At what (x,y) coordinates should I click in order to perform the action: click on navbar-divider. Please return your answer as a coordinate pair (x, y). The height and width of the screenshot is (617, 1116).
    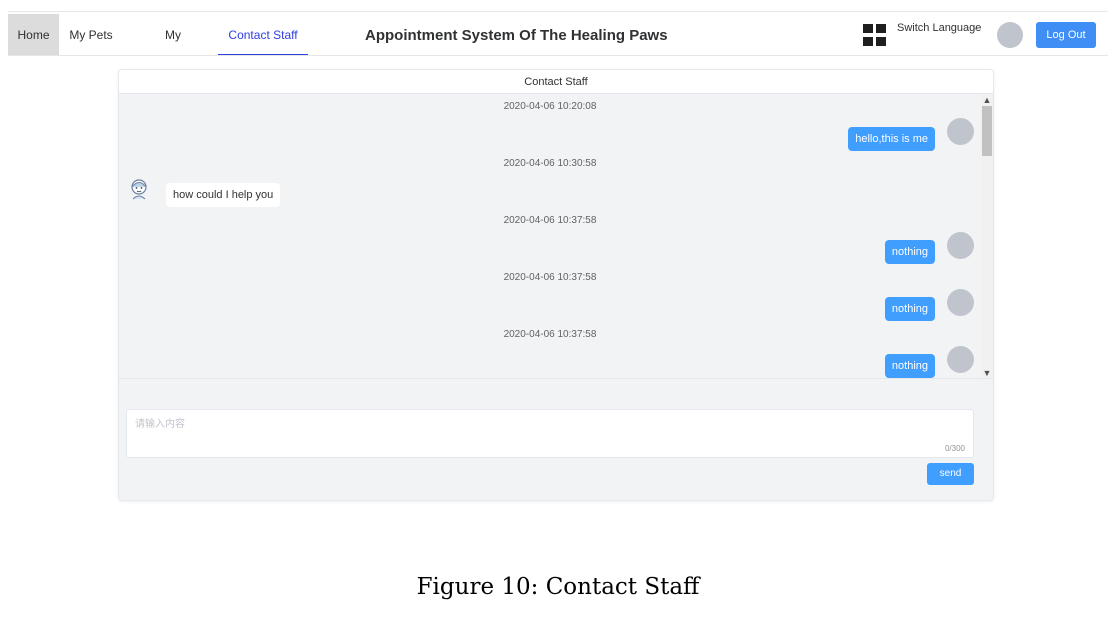
    Looking at the image, I should click on (558, 55).